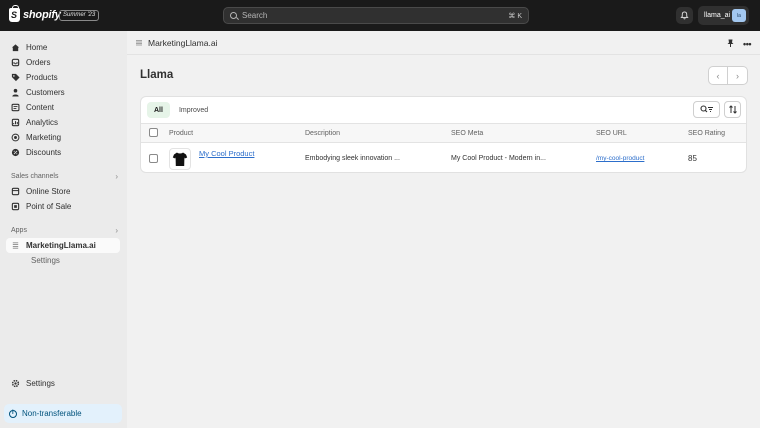 The image size is (760, 428). I want to click on column-header-description: Description, so click(322, 133).